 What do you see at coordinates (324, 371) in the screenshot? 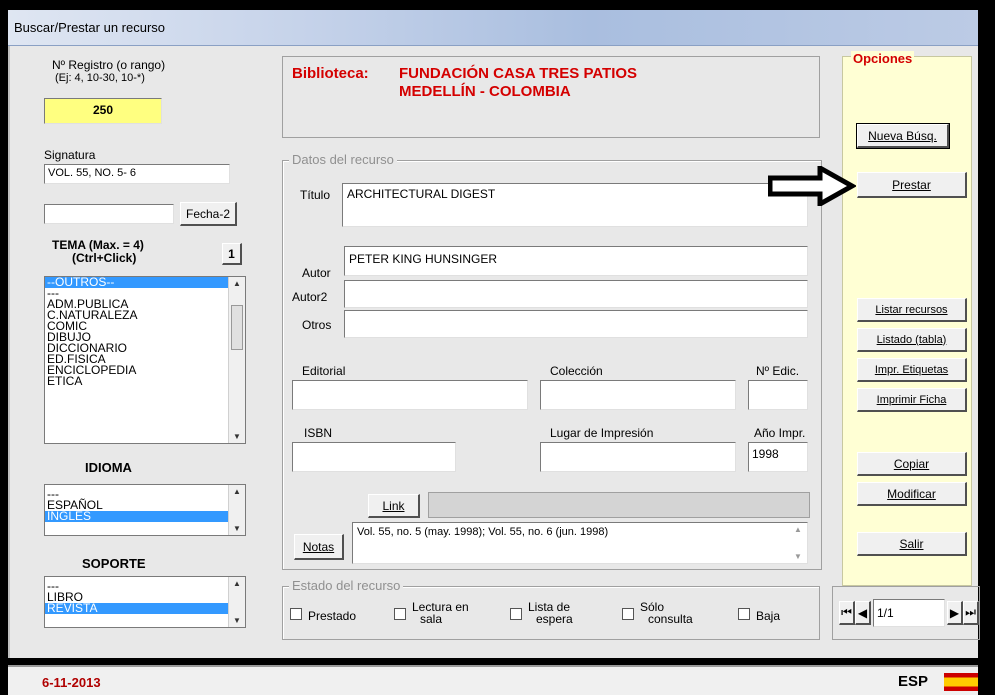
I see `editorial-label: Editorial` at bounding box center [324, 371].